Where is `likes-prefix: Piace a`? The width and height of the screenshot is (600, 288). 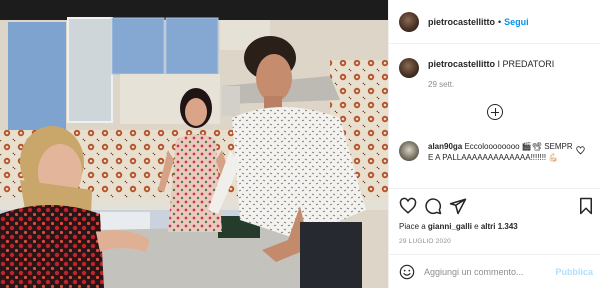 likes-prefix: Piace a is located at coordinates (413, 226).